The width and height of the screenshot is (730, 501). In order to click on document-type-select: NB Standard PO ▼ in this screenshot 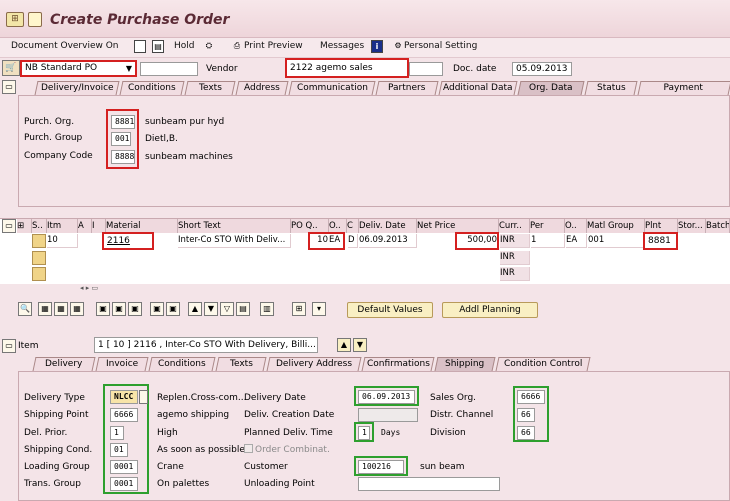, I will do `click(78, 68)`.